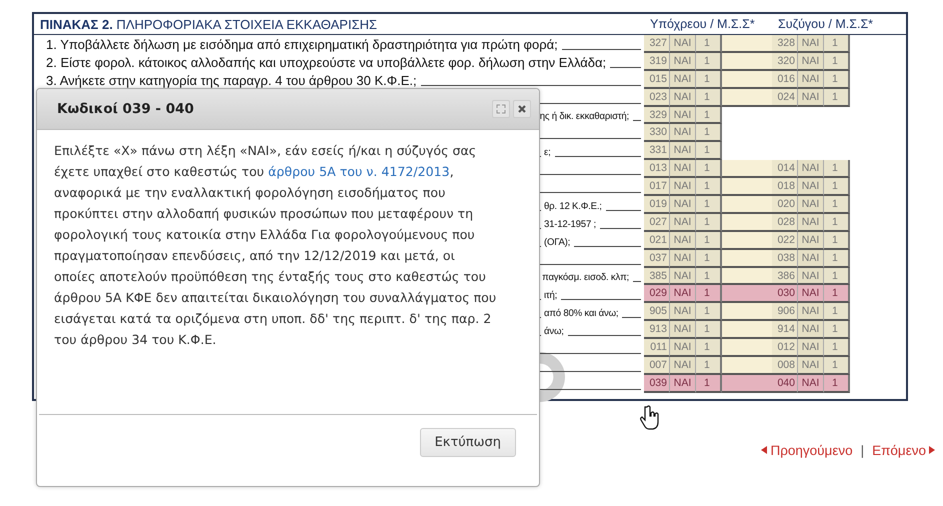  Describe the element at coordinates (547, 153) in the screenshot. I see `question-text: ε;` at that location.